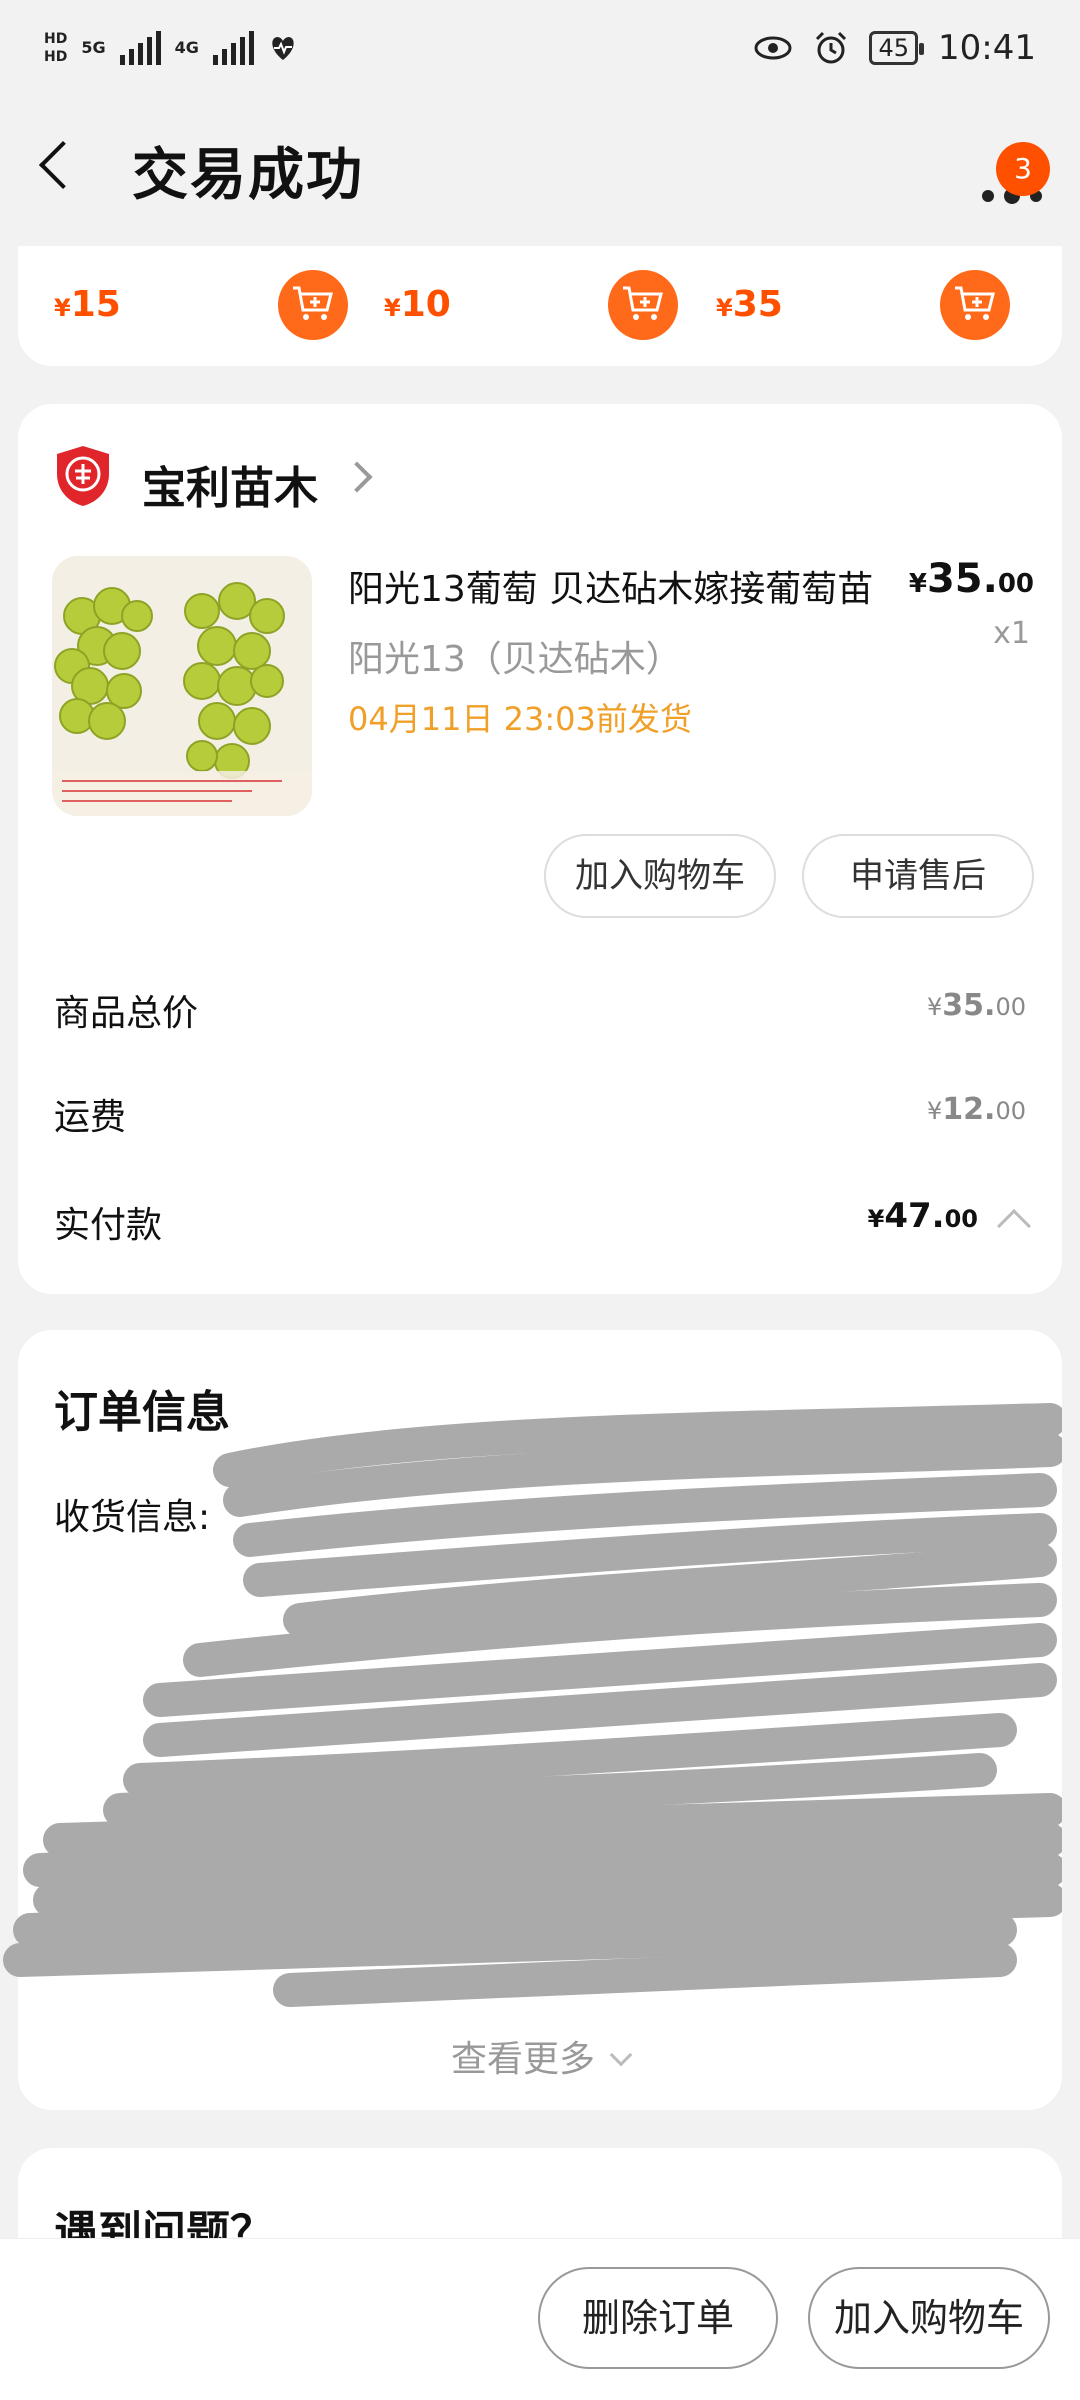  I want to click on shipping-fee-label: 运费, so click(90, 1117).